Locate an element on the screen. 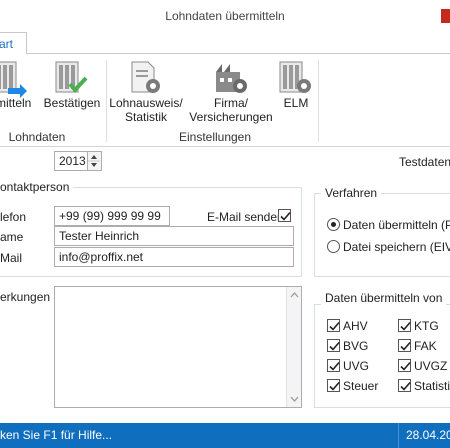 The width and height of the screenshot is (450, 448). name-label: ame is located at coordinates (12, 237).